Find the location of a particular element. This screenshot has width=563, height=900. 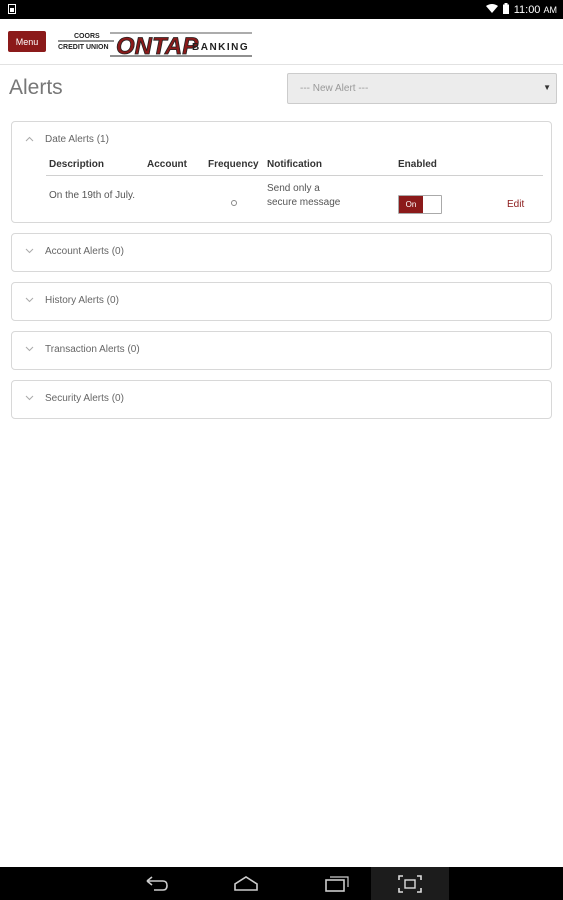

app-header: Menu COORS CREDIT UNION ONTAP BANKING is located at coordinates (281, 42).